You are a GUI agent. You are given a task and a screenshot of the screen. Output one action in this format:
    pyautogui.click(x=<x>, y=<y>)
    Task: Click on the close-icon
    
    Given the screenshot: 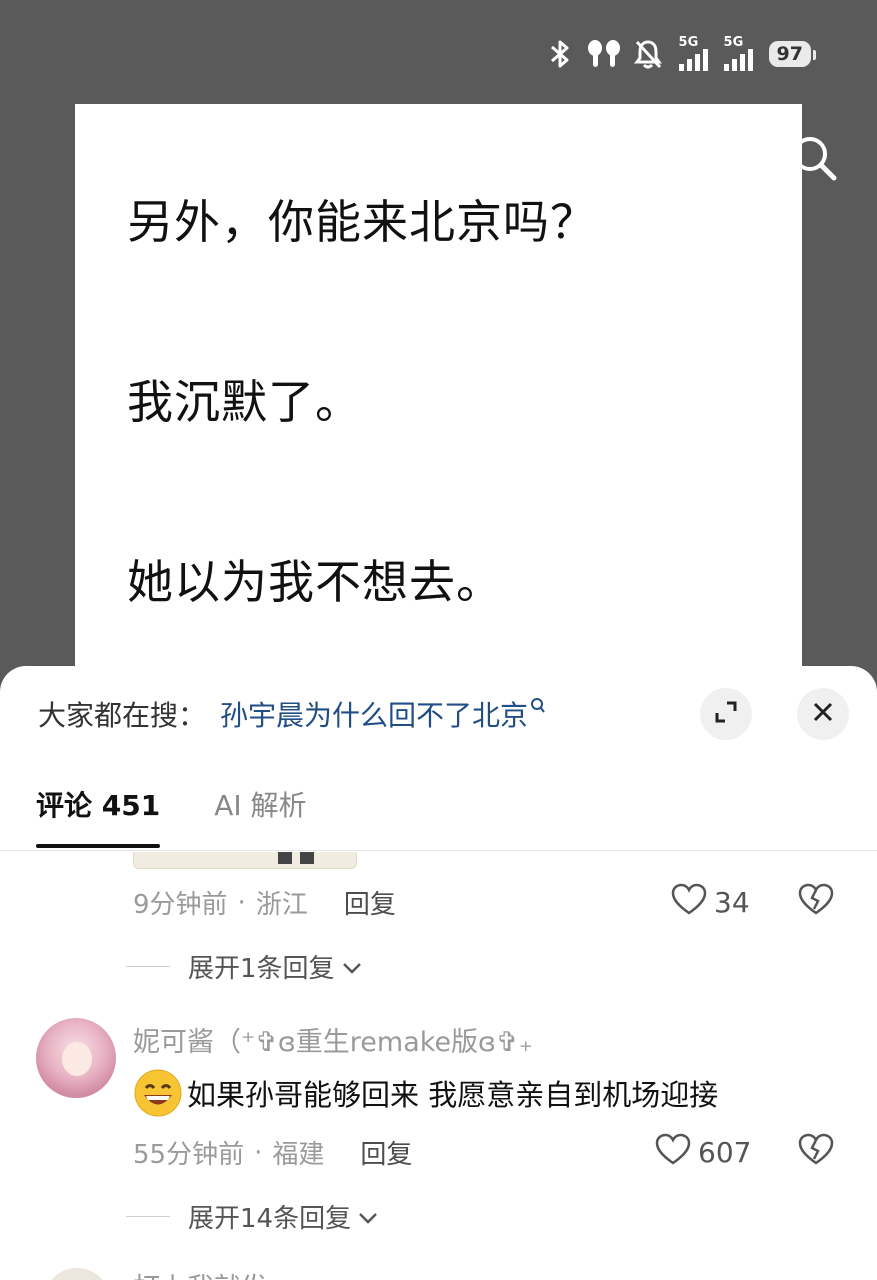 What is the action you would take?
    pyautogui.click(x=823, y=714)
    